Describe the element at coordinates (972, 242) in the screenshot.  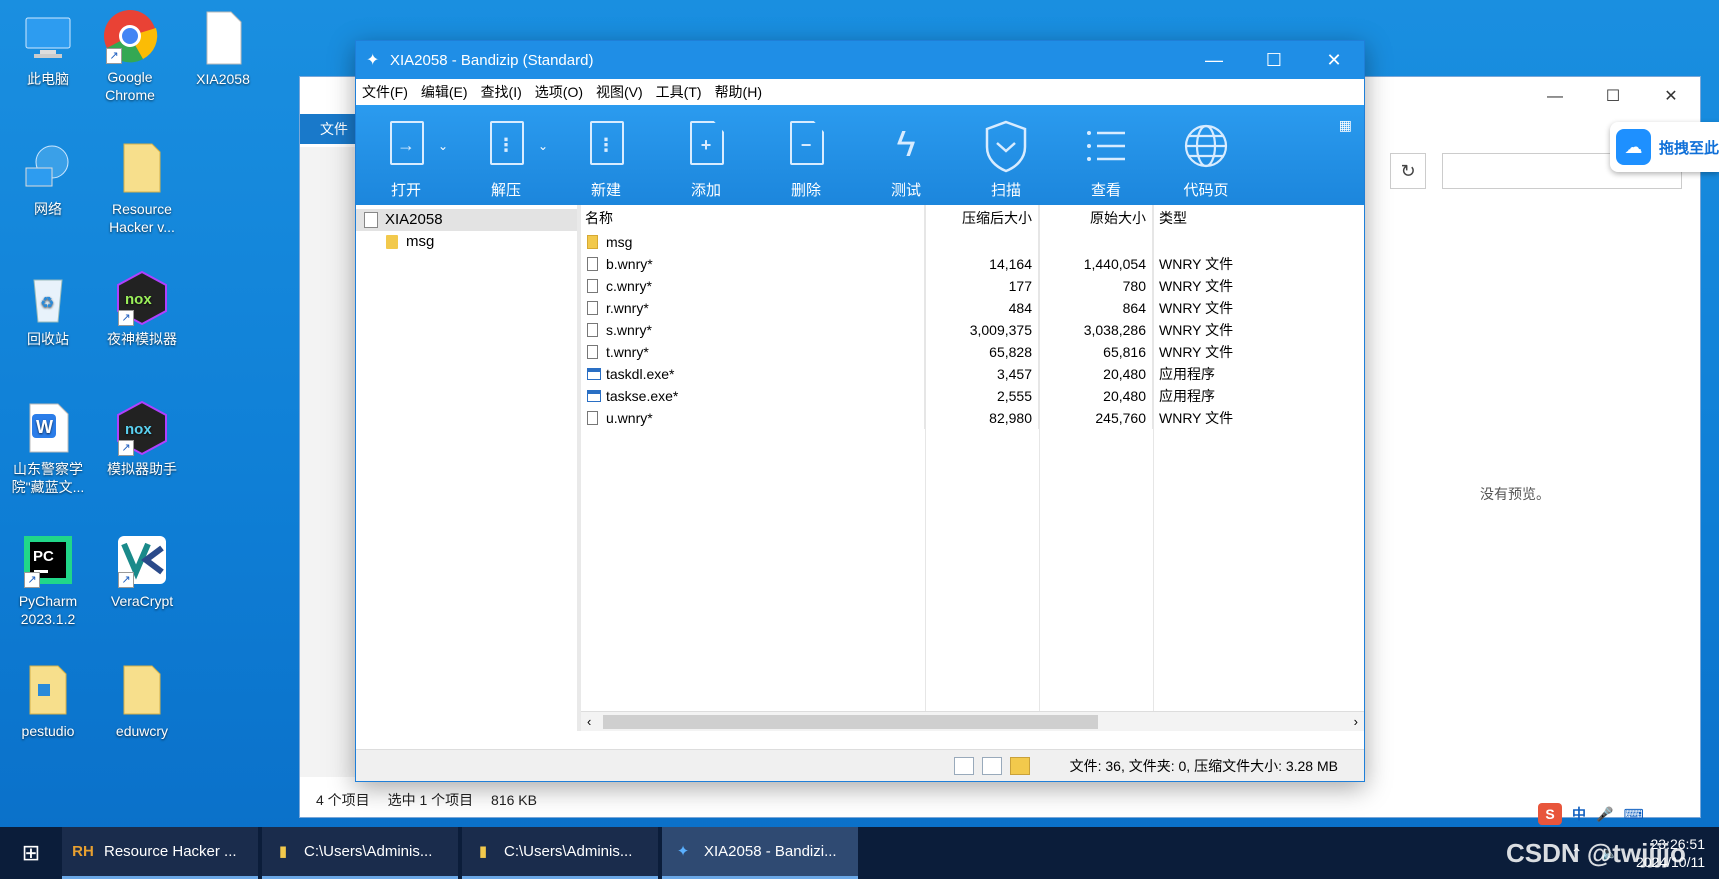
I see `table-row: msg` at that location.